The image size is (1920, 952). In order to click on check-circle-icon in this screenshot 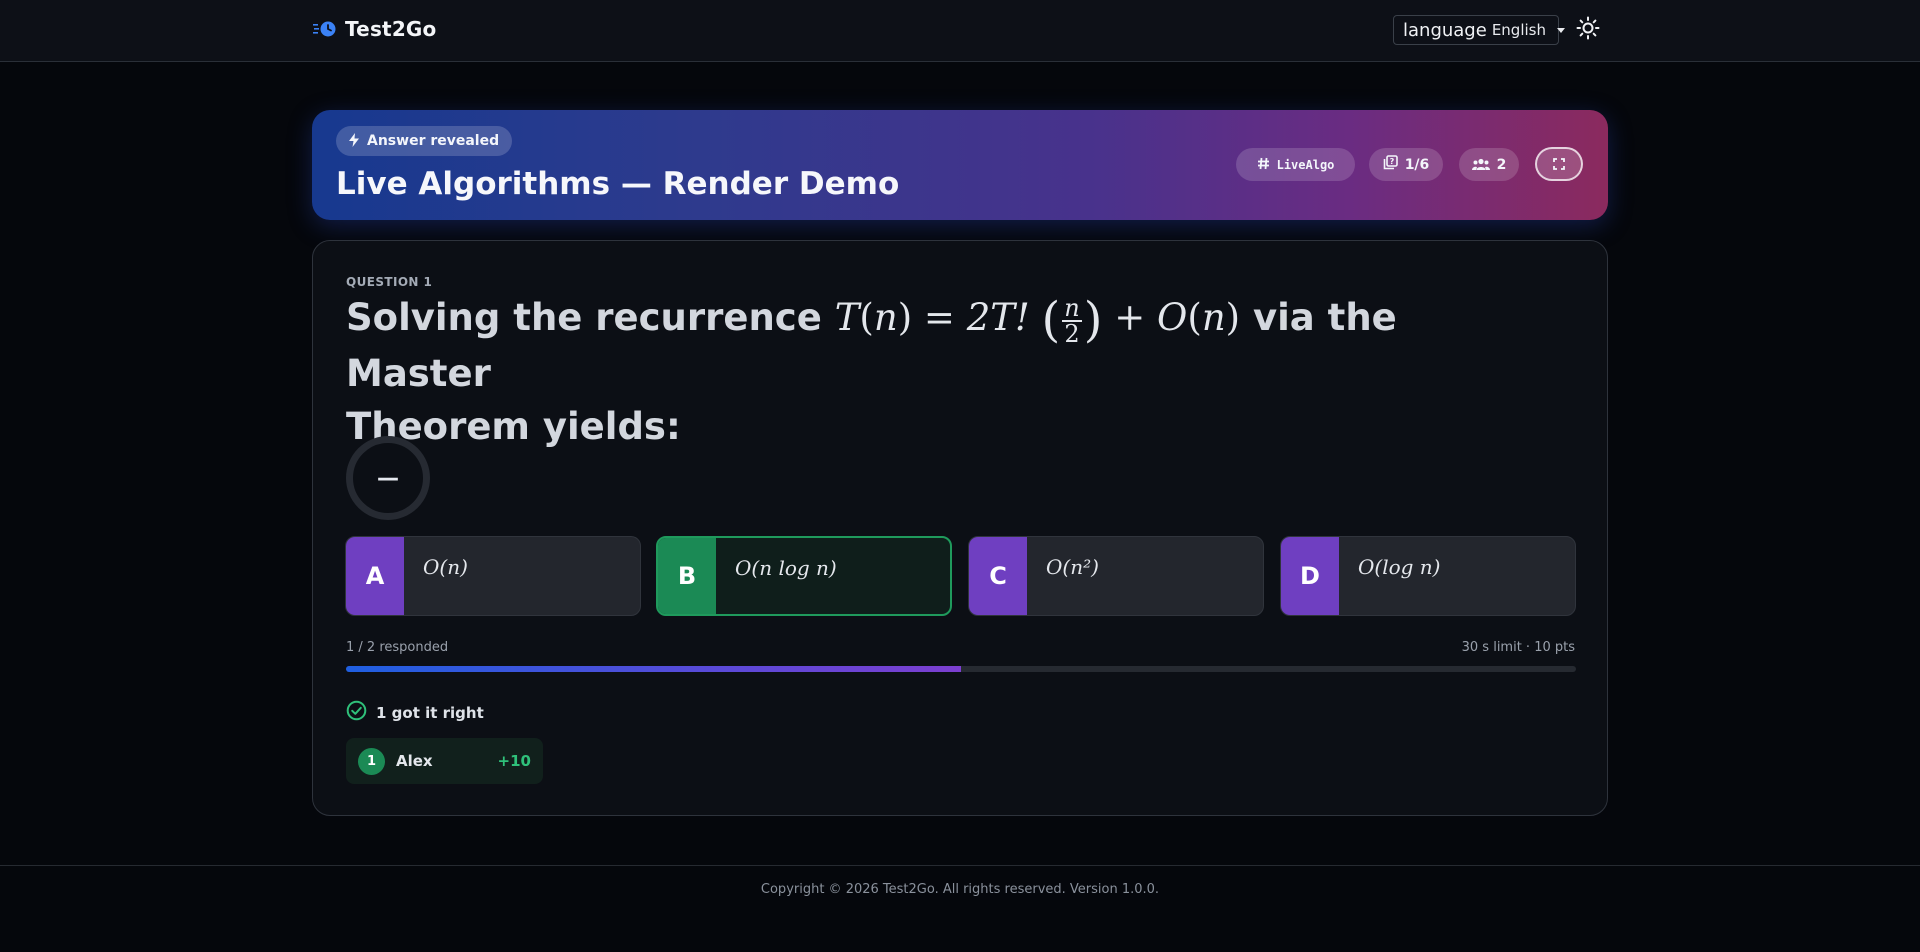, I will do `click(356, 712)`.